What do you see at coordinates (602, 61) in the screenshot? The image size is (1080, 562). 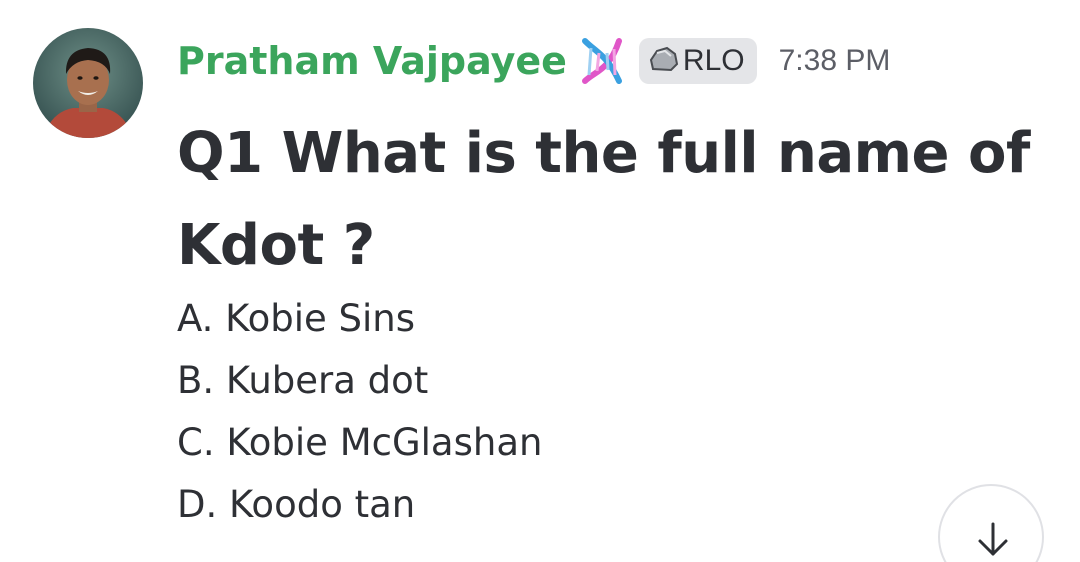 I see `dna-icon` at bounding box center [602, 61].